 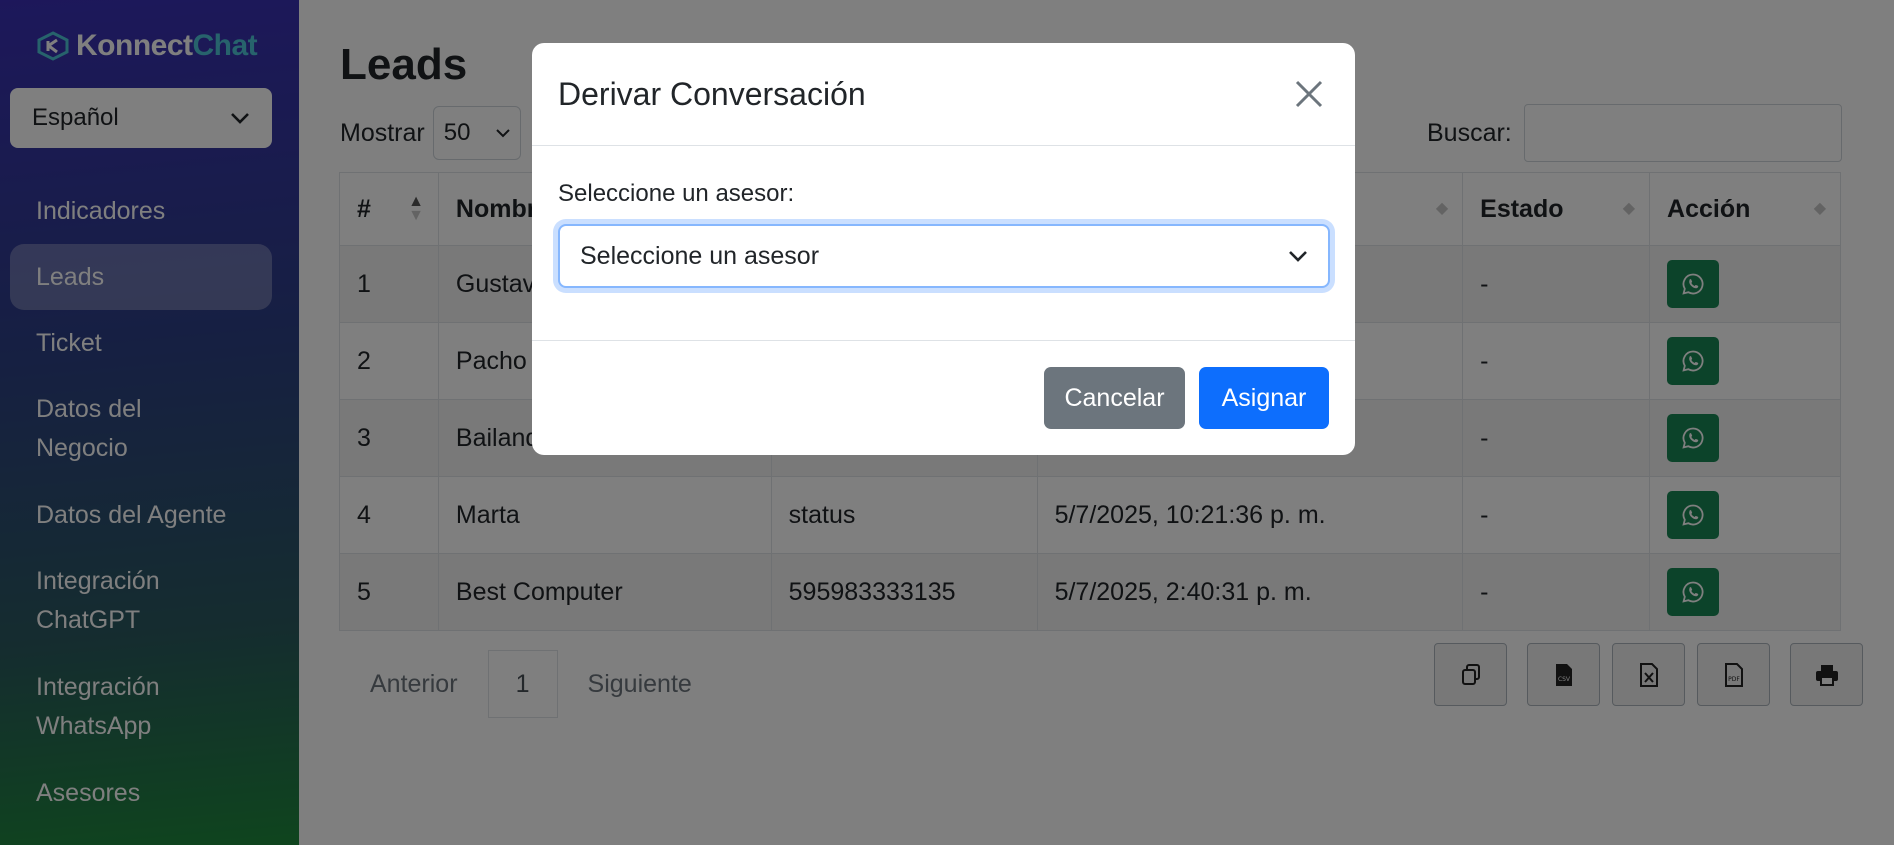 What do you see at coordinates (676, 193) in the screenshot?
I see `advisor-label: Seleccione un asesor:` at bounding box center [676, 193].